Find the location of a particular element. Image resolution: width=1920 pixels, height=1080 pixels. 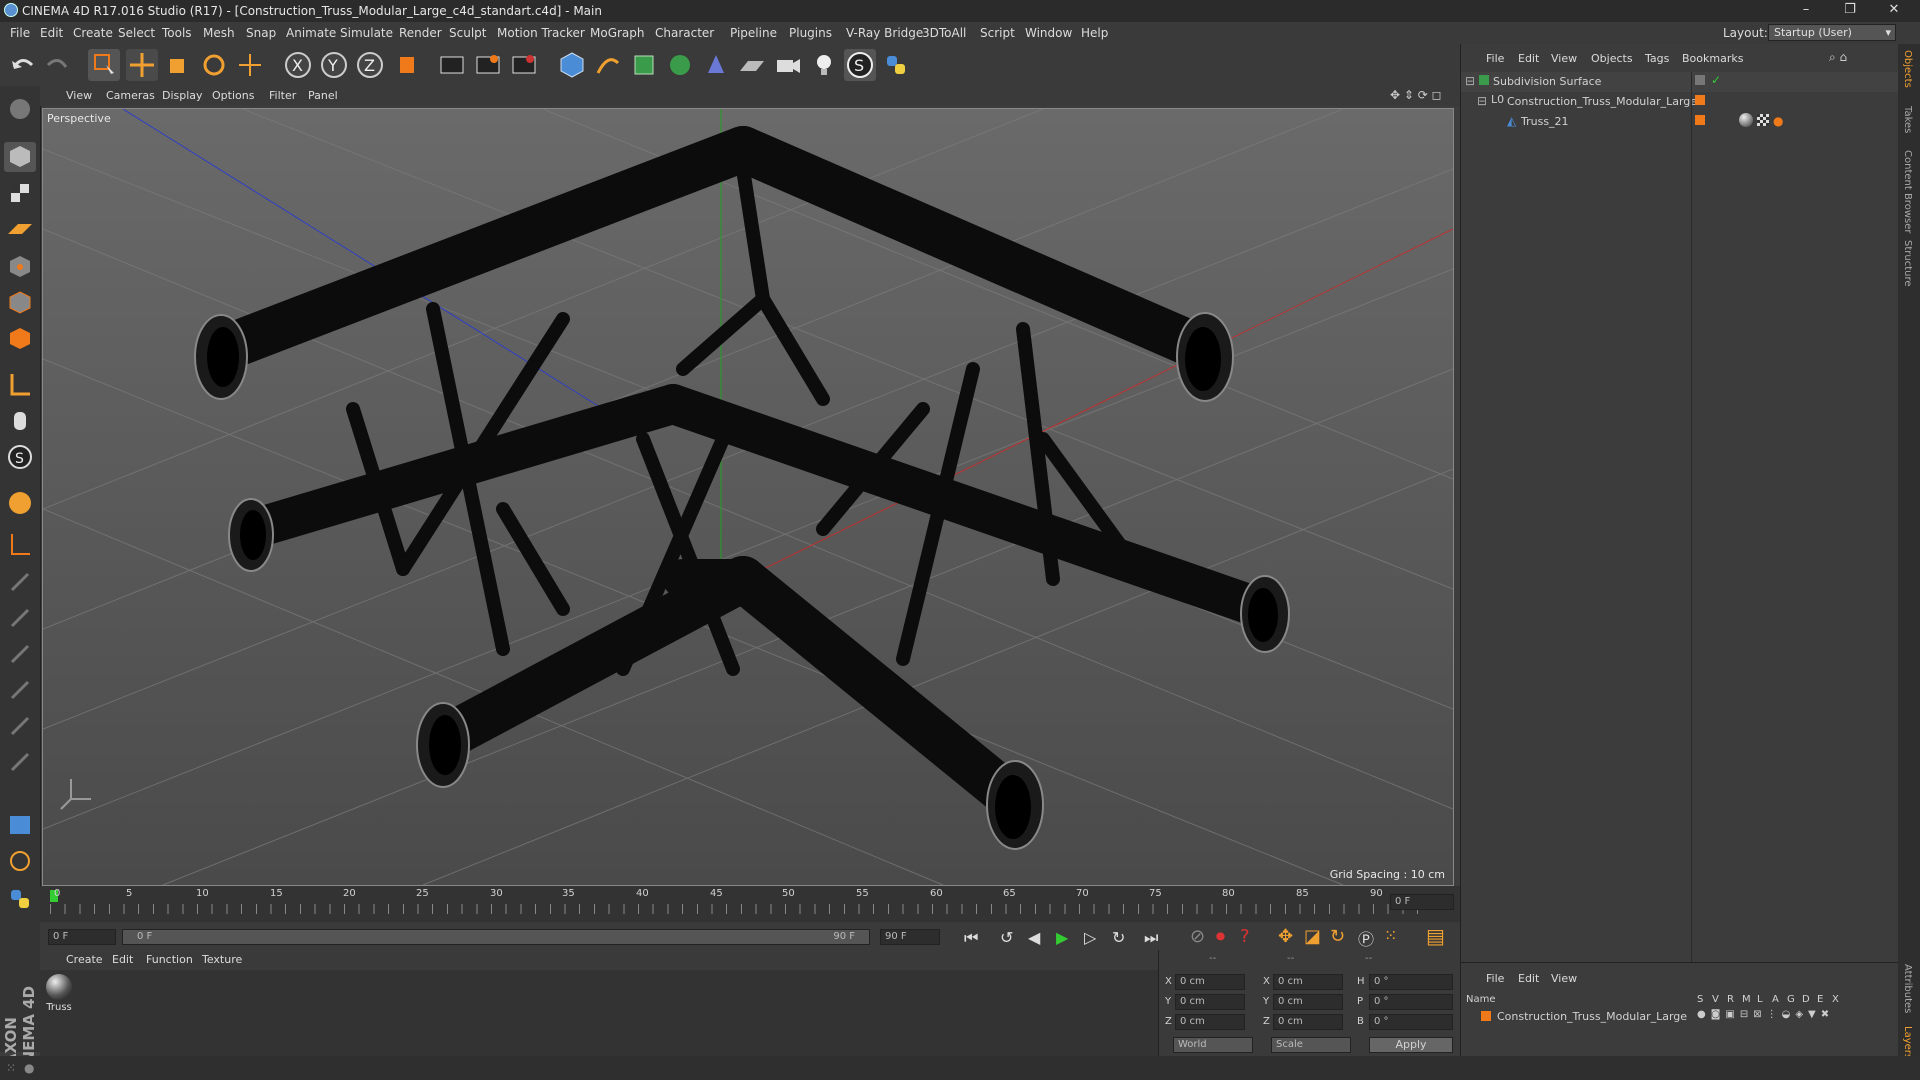

obj-menu-objects: Objects is located at coordinates (1612, 58).